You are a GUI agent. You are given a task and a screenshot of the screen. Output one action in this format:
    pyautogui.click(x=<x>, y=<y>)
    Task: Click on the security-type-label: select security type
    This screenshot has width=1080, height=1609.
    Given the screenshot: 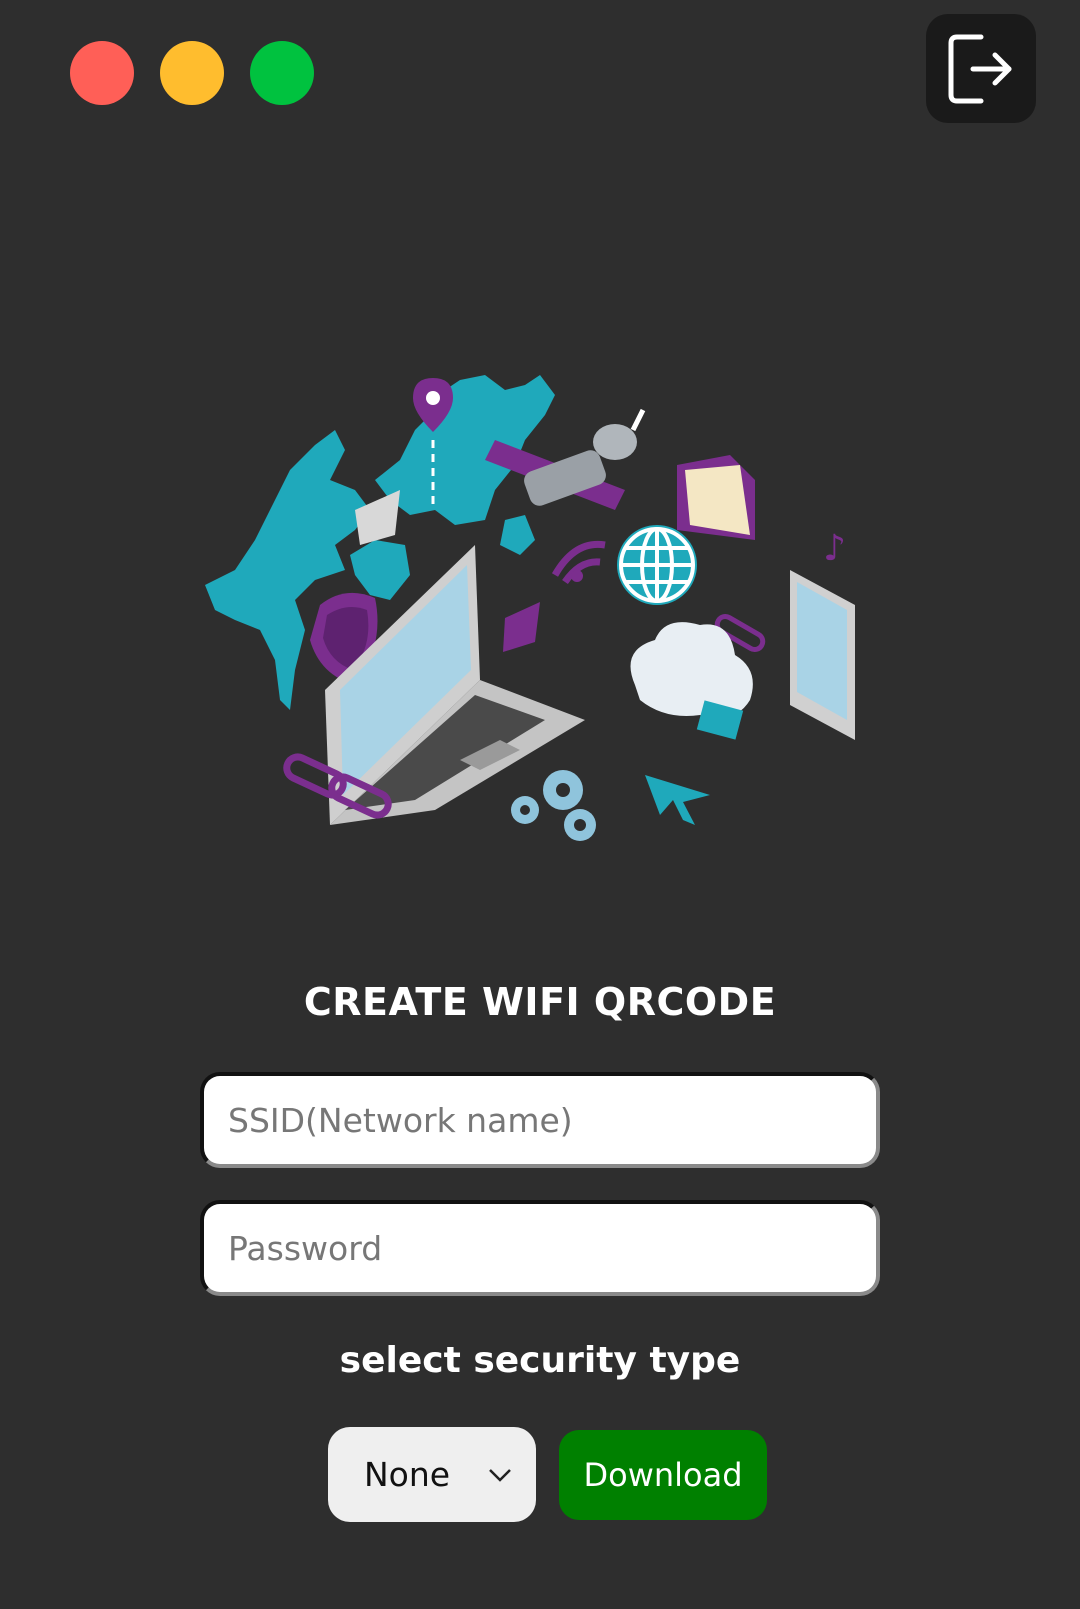 What is the action you would take?
    pyautogui.click(x=540, y=1360)
    